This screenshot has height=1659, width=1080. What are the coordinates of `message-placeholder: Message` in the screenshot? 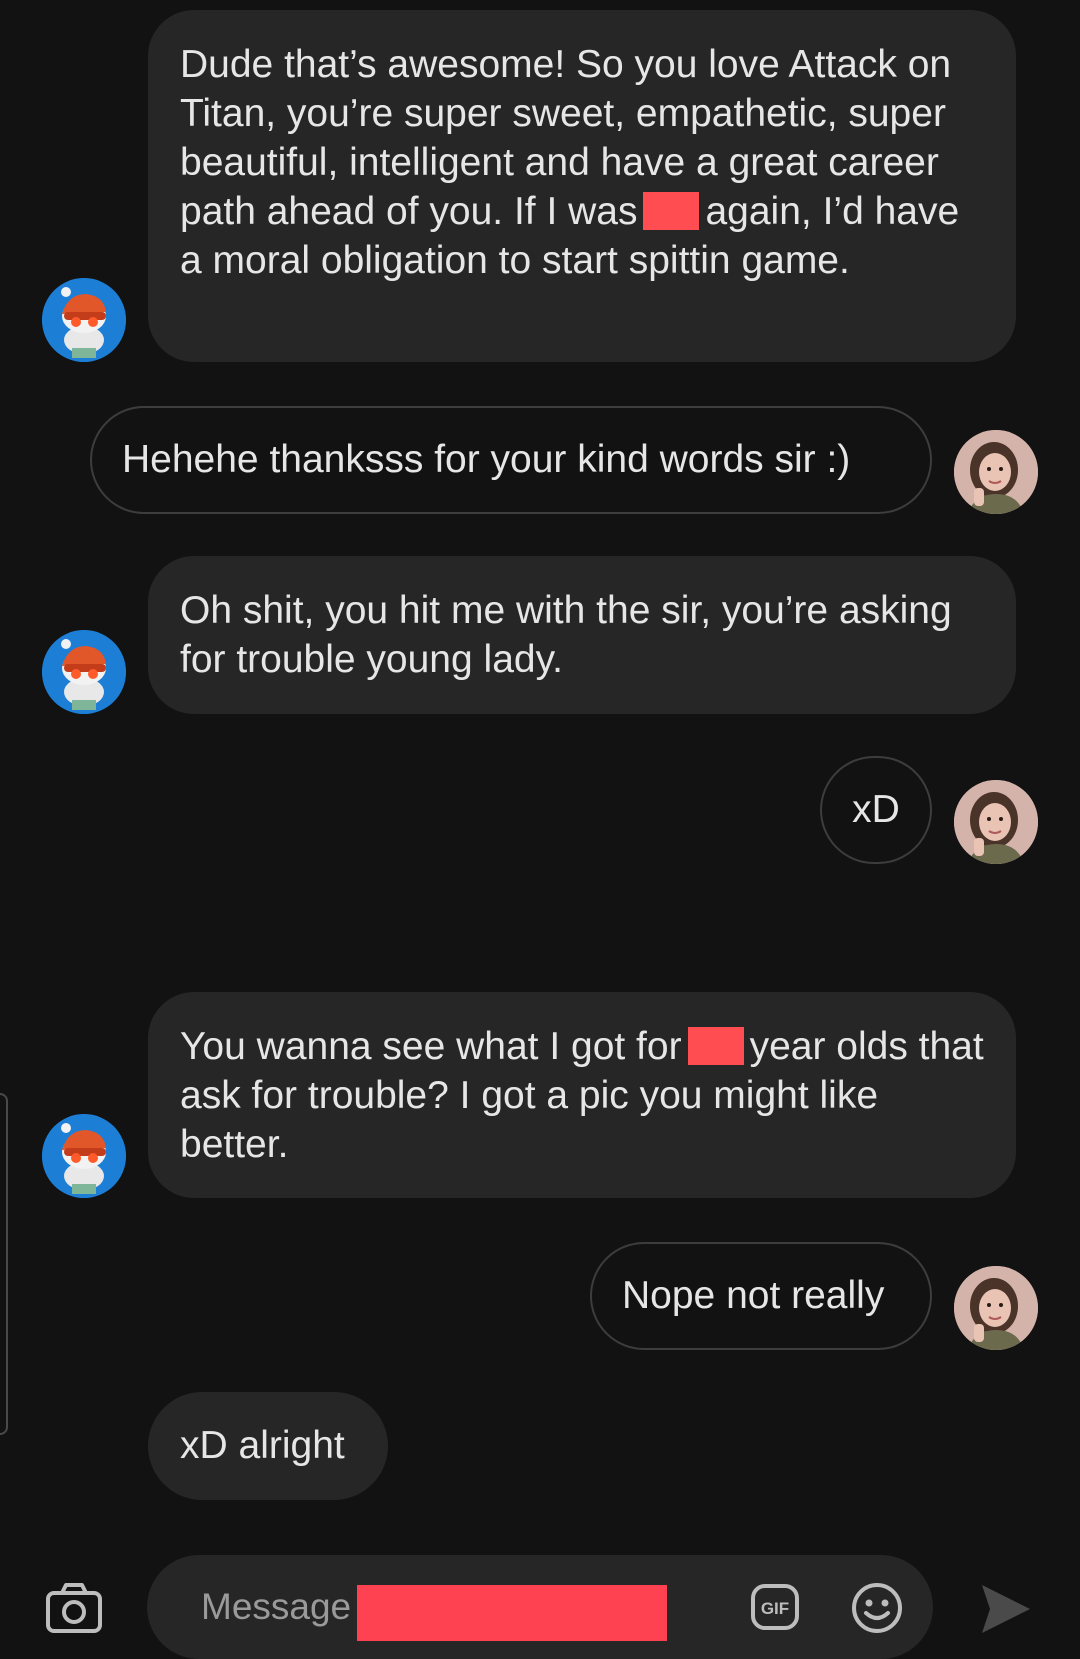 It's located at (276, 1606).